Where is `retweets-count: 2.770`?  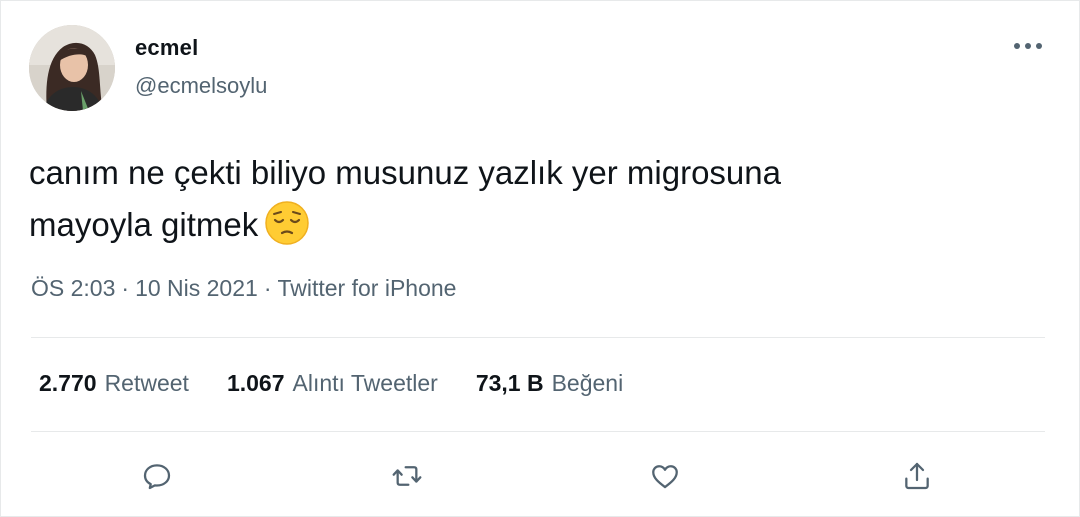 retweets-count: 2.770 is located at coordinates (68, 383).